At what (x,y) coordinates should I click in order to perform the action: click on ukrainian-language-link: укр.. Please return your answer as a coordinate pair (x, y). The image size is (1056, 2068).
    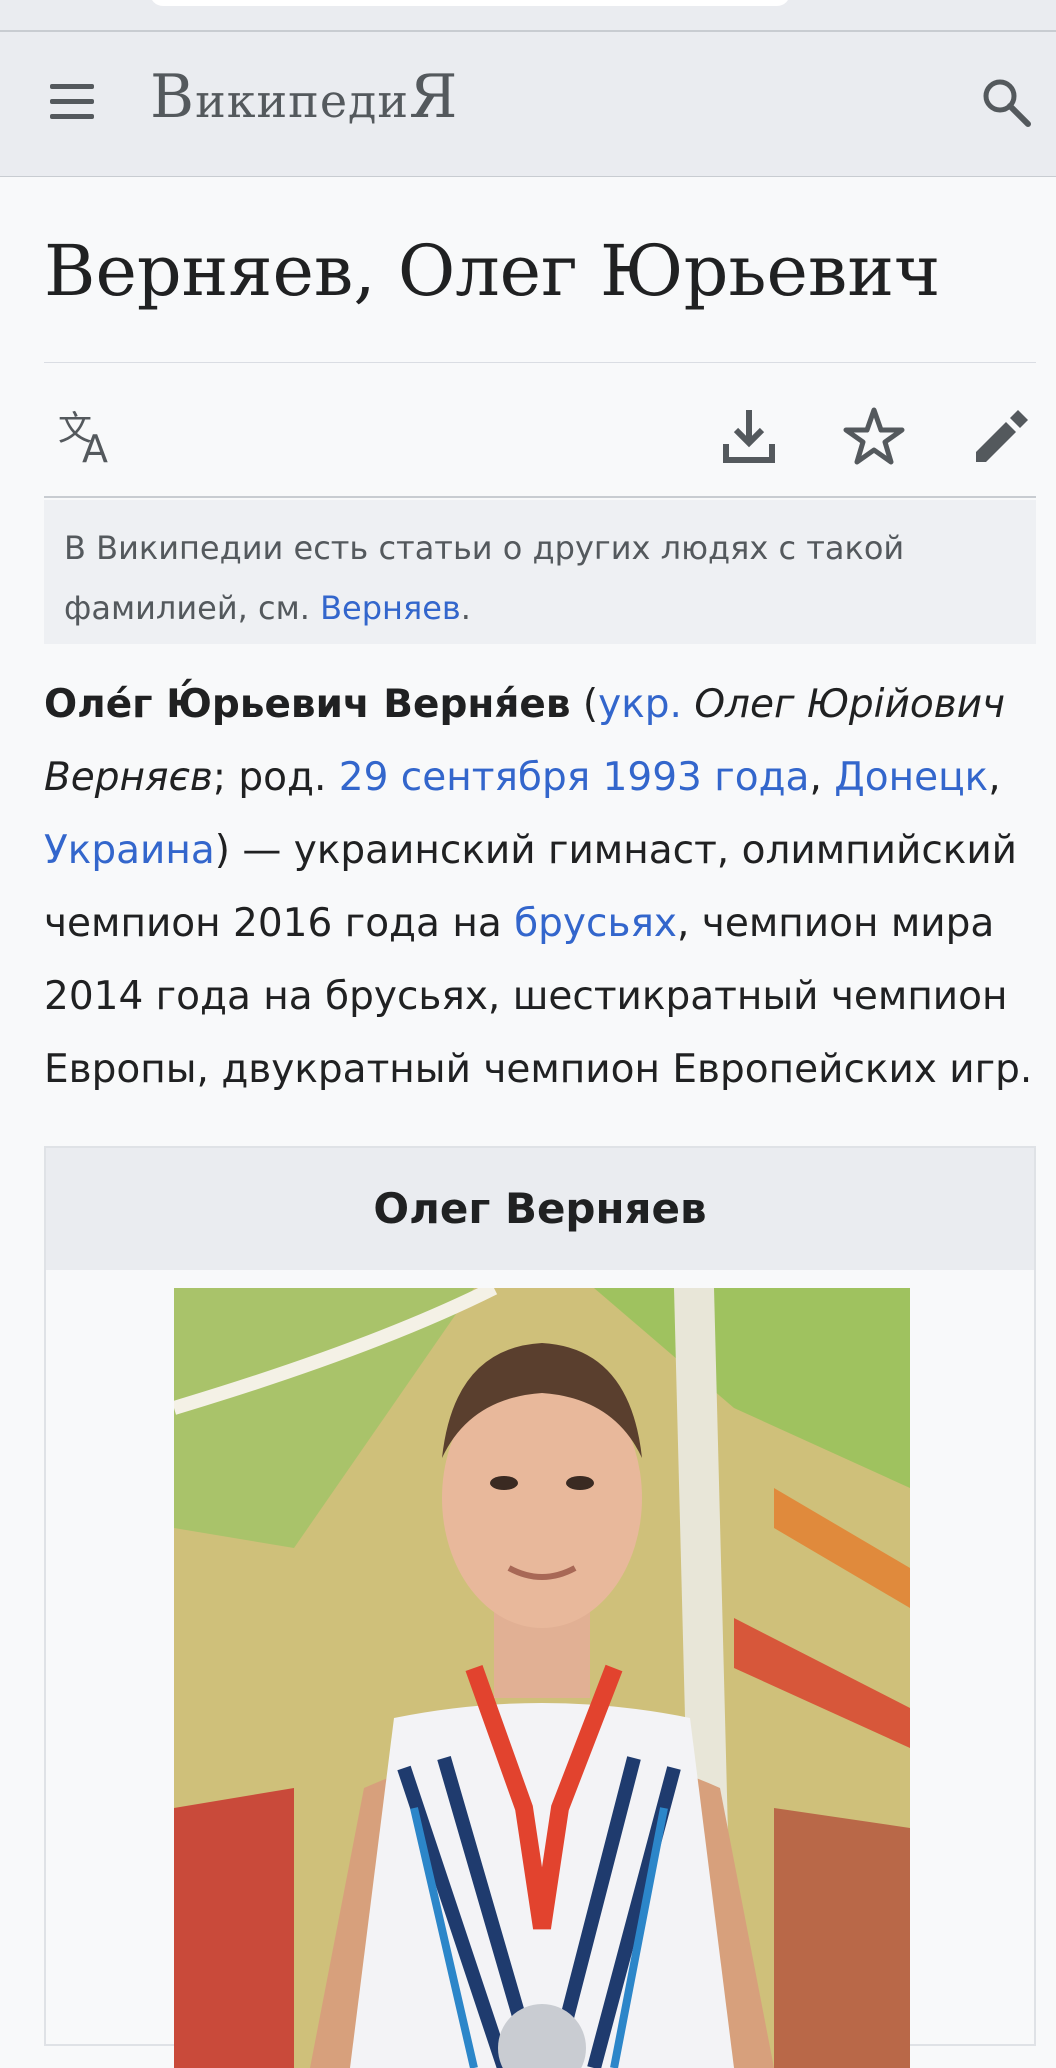
    Looking at the image, I should click on (640, 704).